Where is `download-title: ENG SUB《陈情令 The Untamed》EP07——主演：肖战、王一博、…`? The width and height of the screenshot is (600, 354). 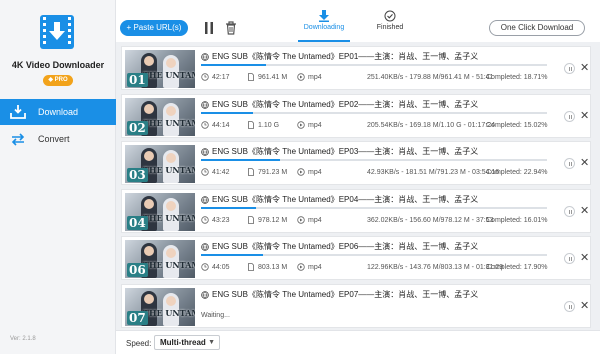
download-title: ENG SUB《陈情令 The Untamed》EP07——主演：肖战、王一博、… is located at coordinates (345, 294).